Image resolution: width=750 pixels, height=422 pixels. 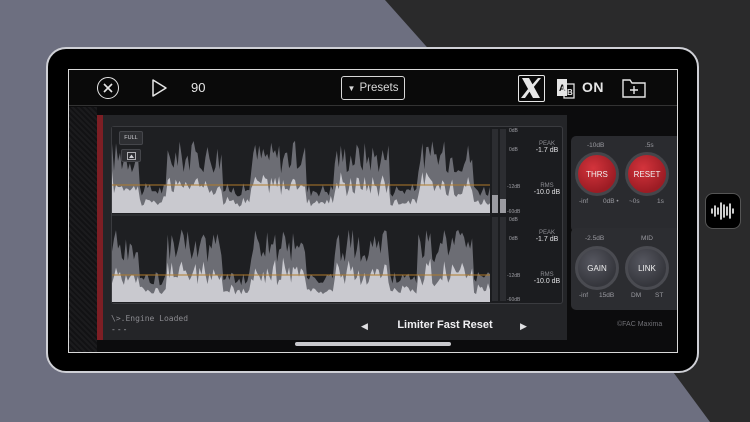 I want to click on level-meter-bottom-right, so click(x=503, y=259).